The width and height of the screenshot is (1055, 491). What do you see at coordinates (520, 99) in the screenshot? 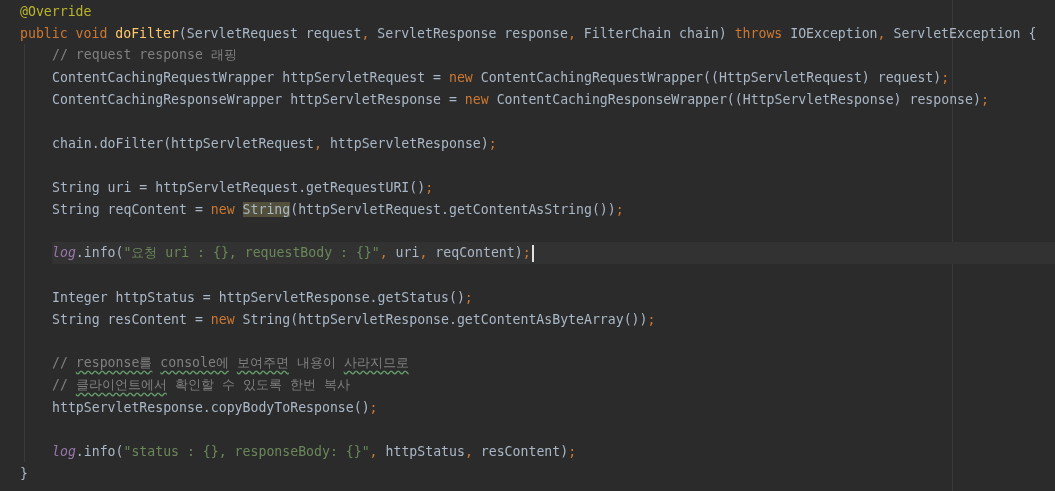
I see `code-line: ContentCachingResponseWrapper httpServletResponse = new ContentCachingResponseWrapper((HttpServletResponse) response);` at bounding box center [520, 99].